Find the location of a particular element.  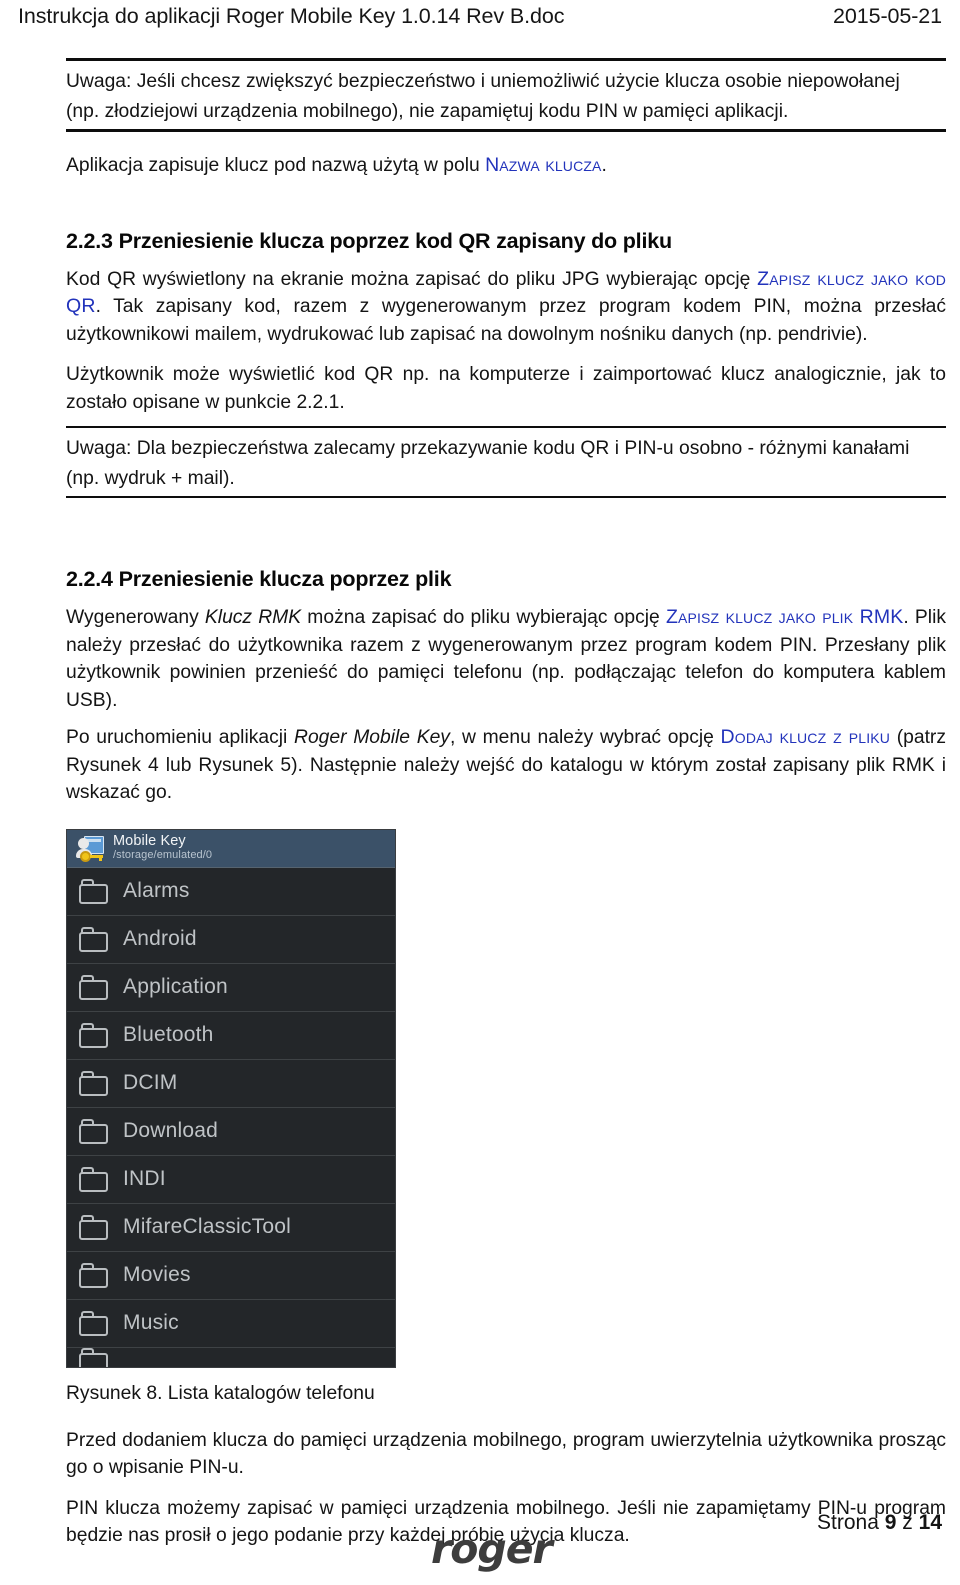

current-path: /storage/emulated/0 is located at coordinates (163, 855).